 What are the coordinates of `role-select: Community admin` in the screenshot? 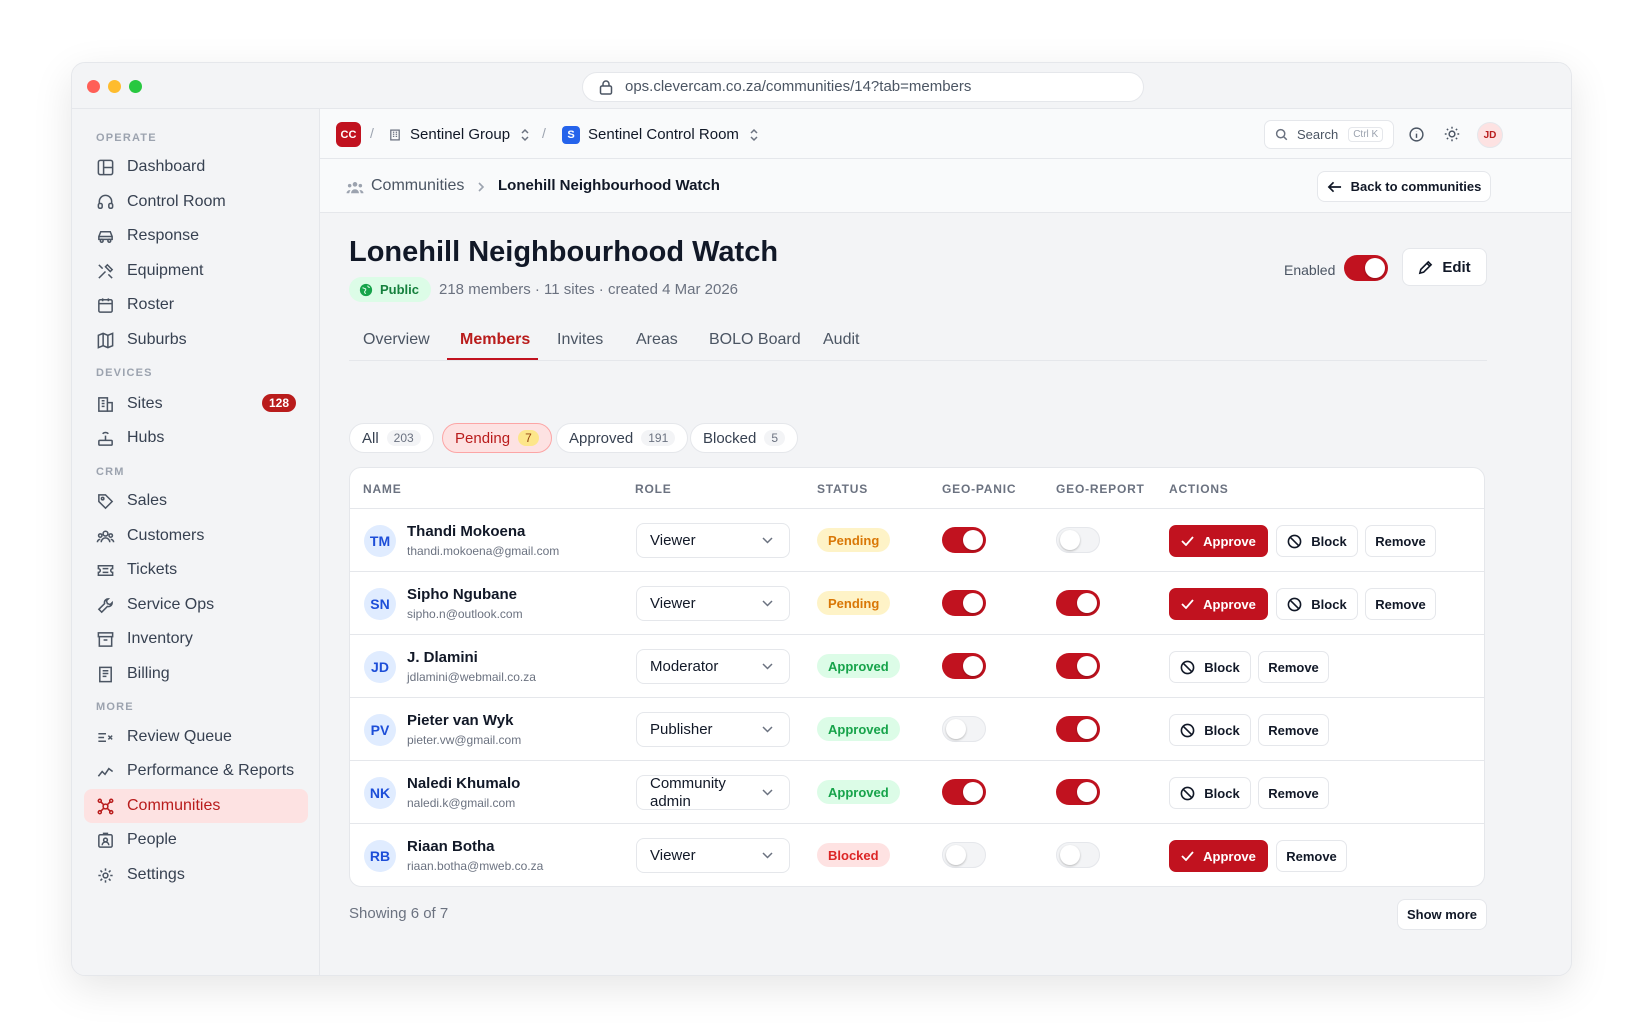 It's located at (713, 792).